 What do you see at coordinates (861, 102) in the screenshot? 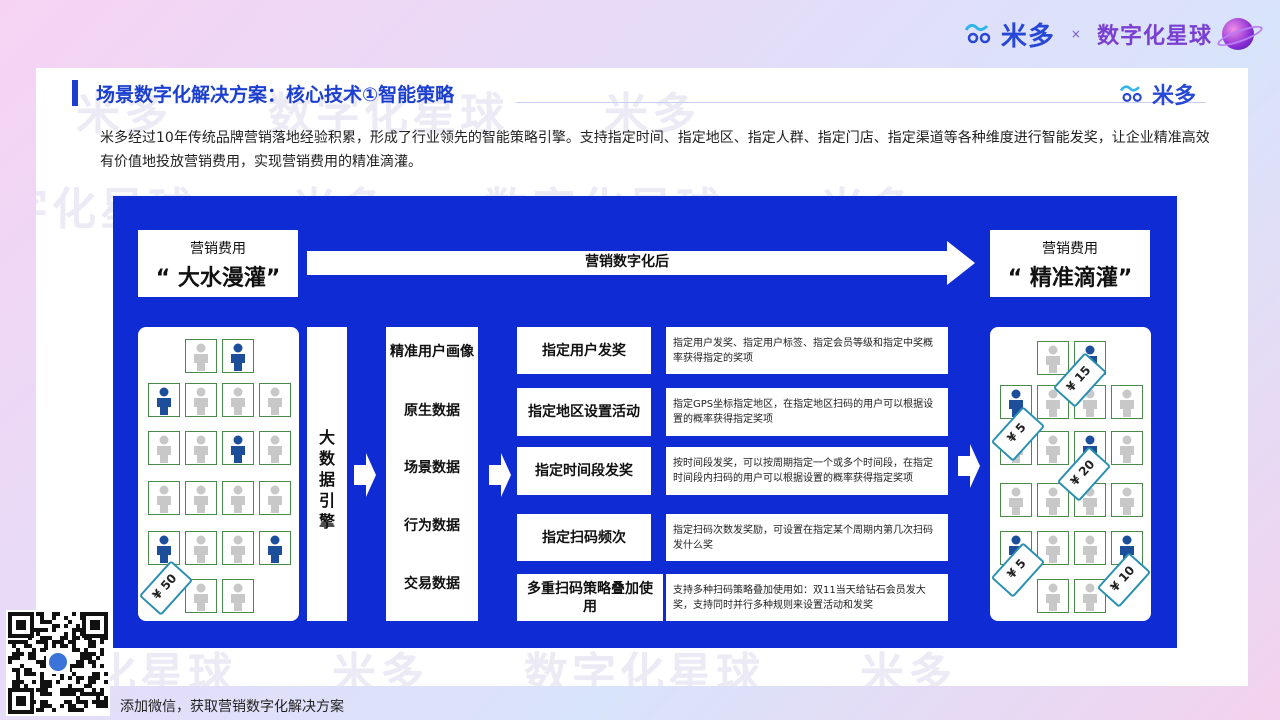
I see `title-divider` at bounding box center [861, 102].